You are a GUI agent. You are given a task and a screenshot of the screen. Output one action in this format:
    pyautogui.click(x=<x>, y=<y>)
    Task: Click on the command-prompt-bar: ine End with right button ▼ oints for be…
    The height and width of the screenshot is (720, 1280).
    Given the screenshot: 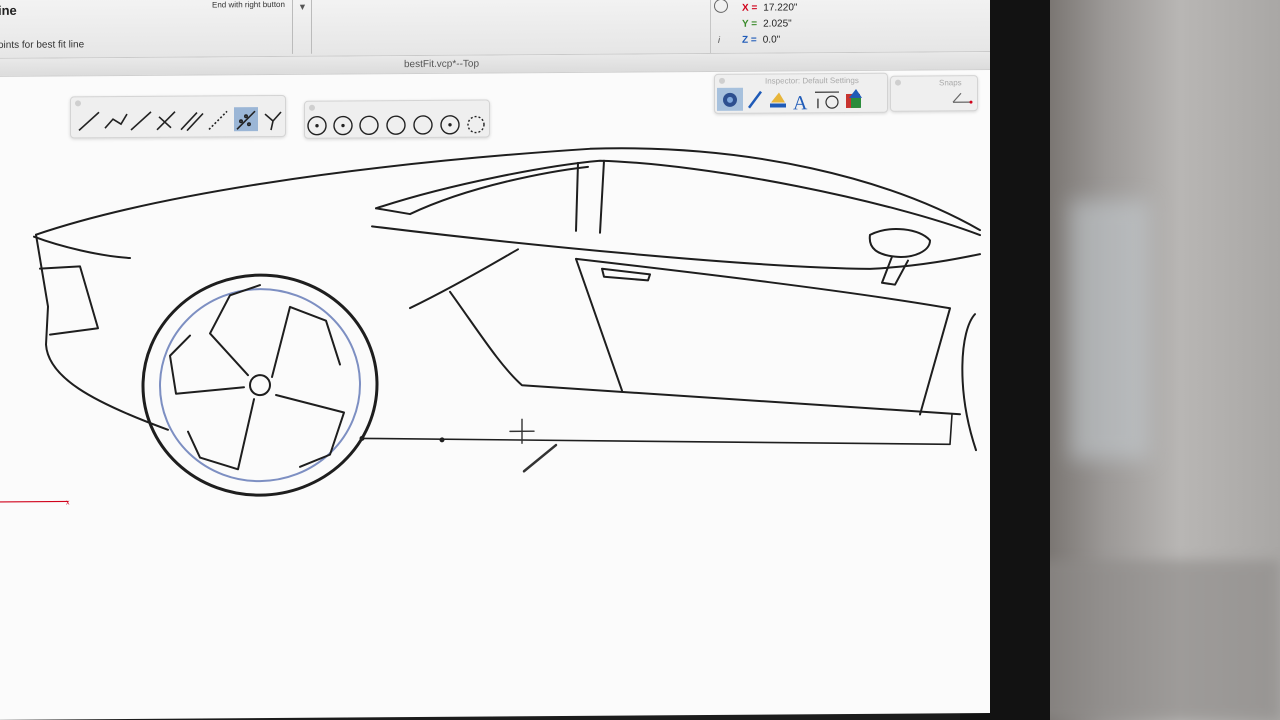 What is the action you would take?
    pyautogui.click(x=495, y=29)
    